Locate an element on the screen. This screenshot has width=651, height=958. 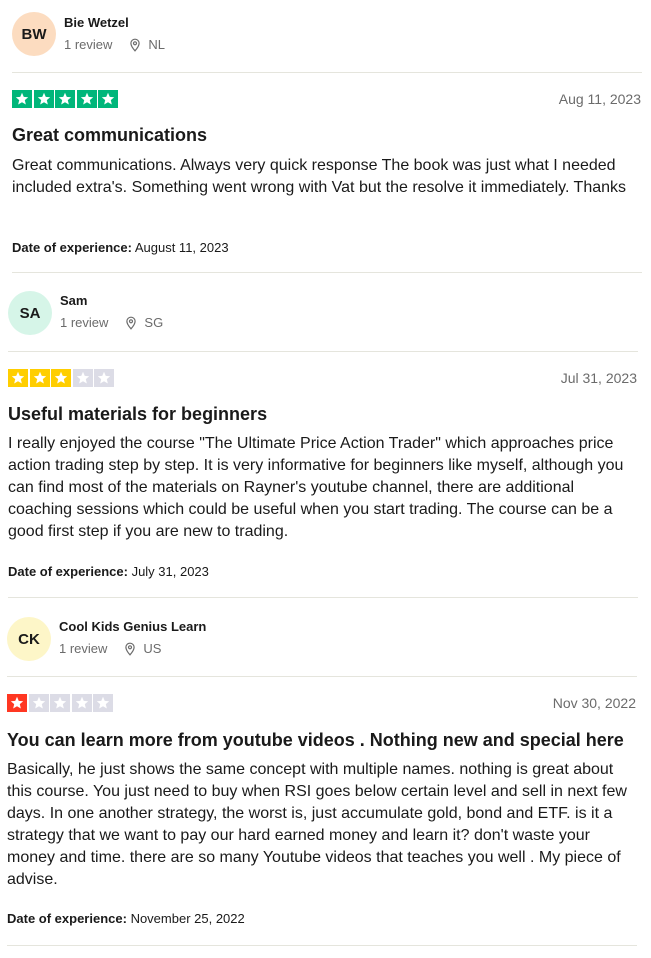
avatar: CK is located at coordinates (29, 639).